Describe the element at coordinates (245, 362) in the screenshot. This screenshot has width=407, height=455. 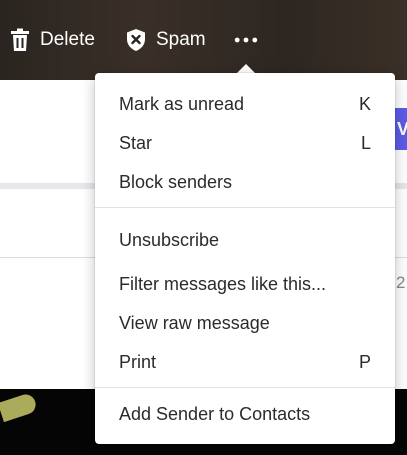
I see `menu-item-print: Print P` at that location.